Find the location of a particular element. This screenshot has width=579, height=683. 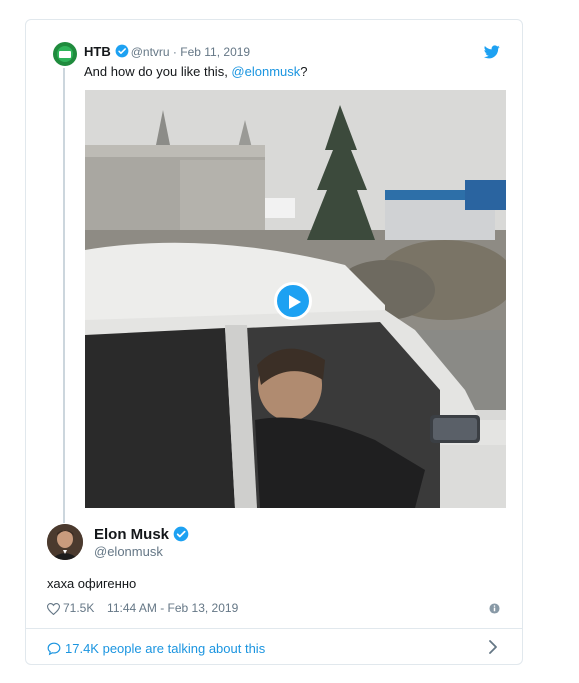

tweet-text-suffix: ? is located at coordinates (304, 71).